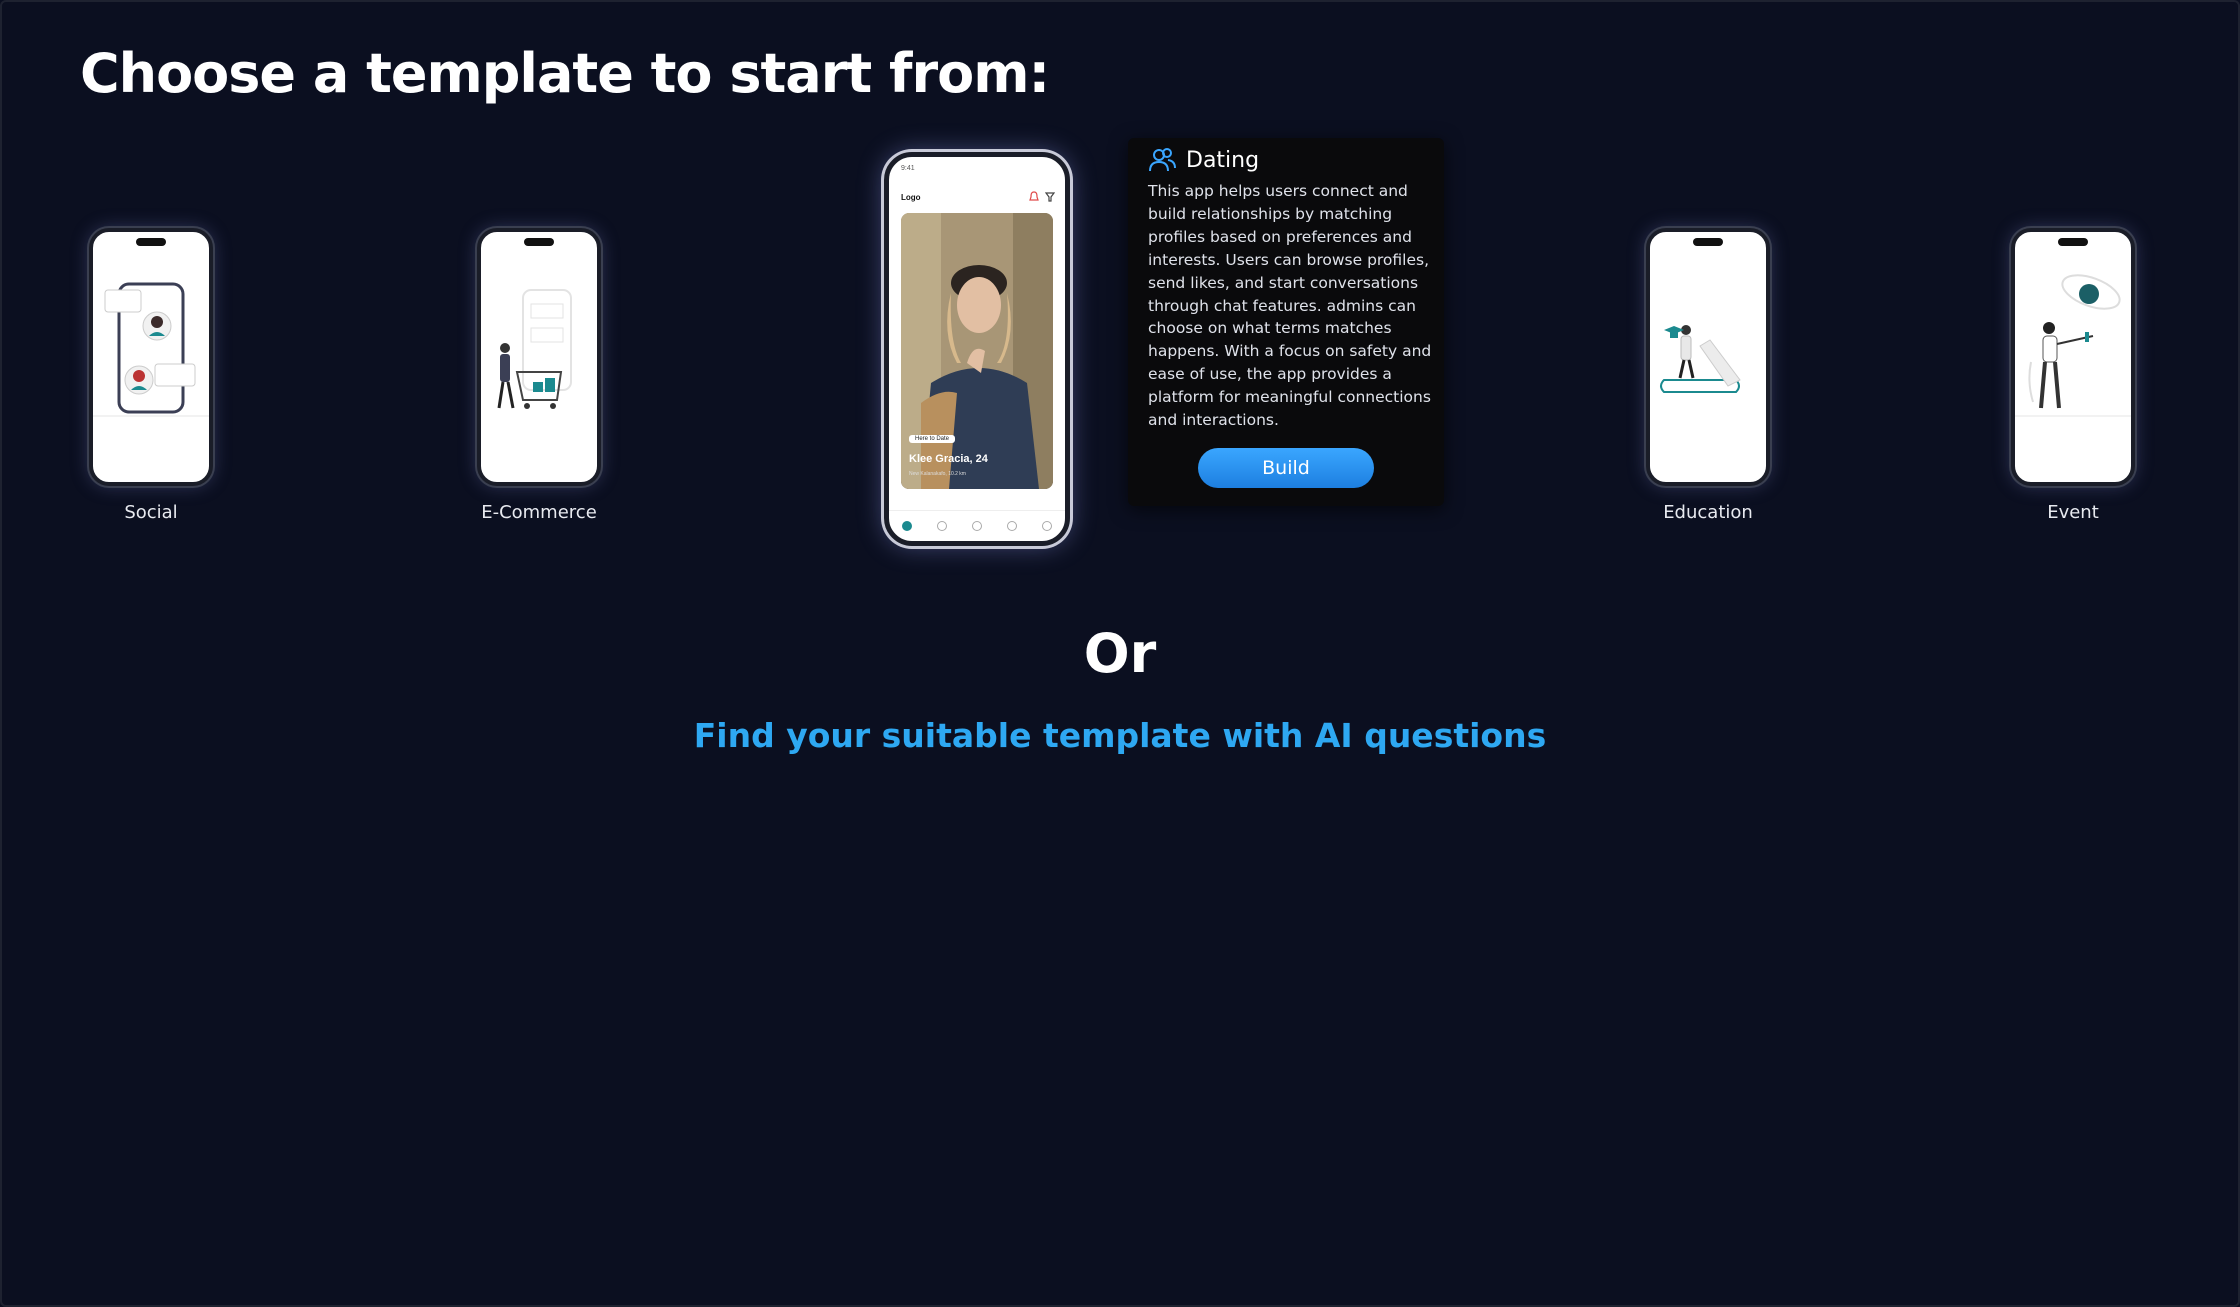 The width and height of the screenshot is (2240, 1307). I want to click on template-card-education: Education, so click(1708, 375).